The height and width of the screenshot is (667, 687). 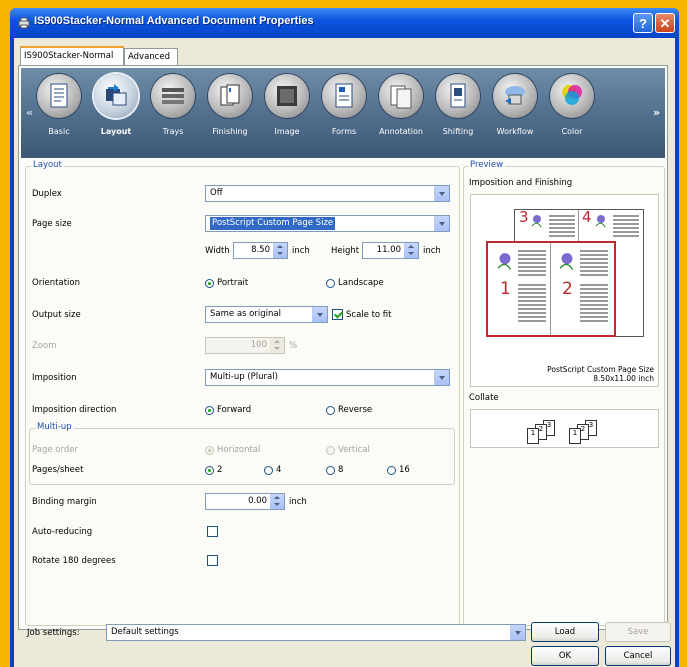 I want to click on ok-button: OK, so click(x=565, y=656).